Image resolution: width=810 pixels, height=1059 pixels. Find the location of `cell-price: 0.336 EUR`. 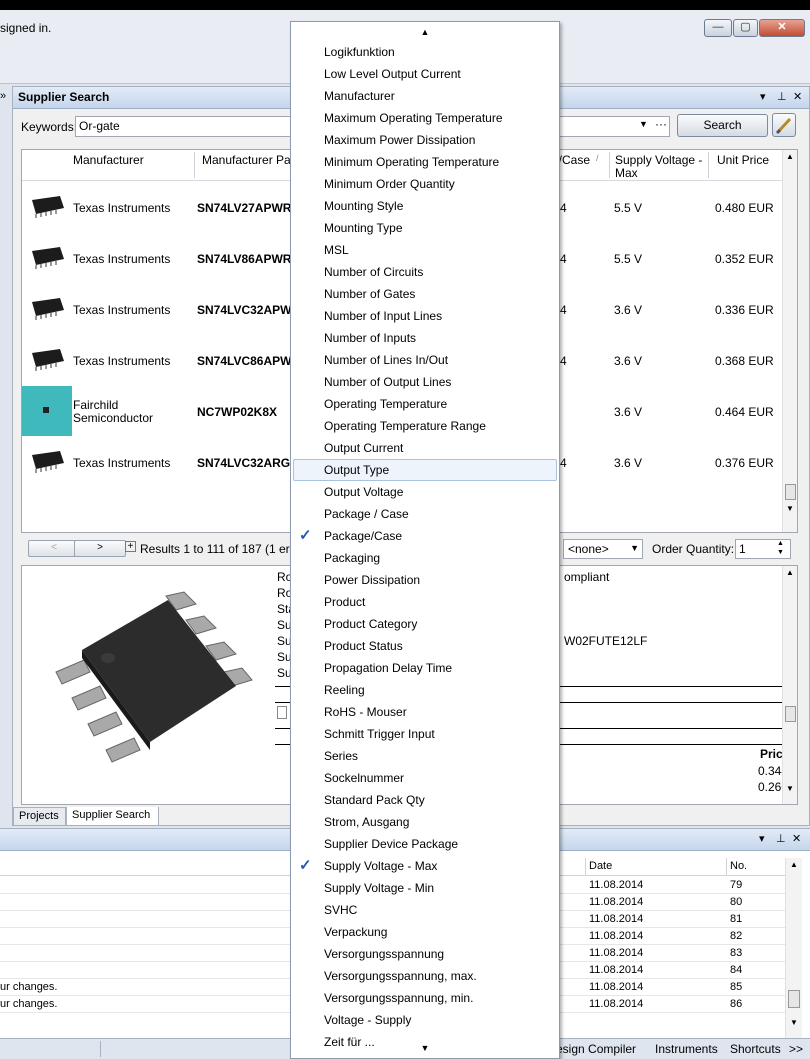

cell-price: 0.336 EUR is located at coordinates (744, 310).